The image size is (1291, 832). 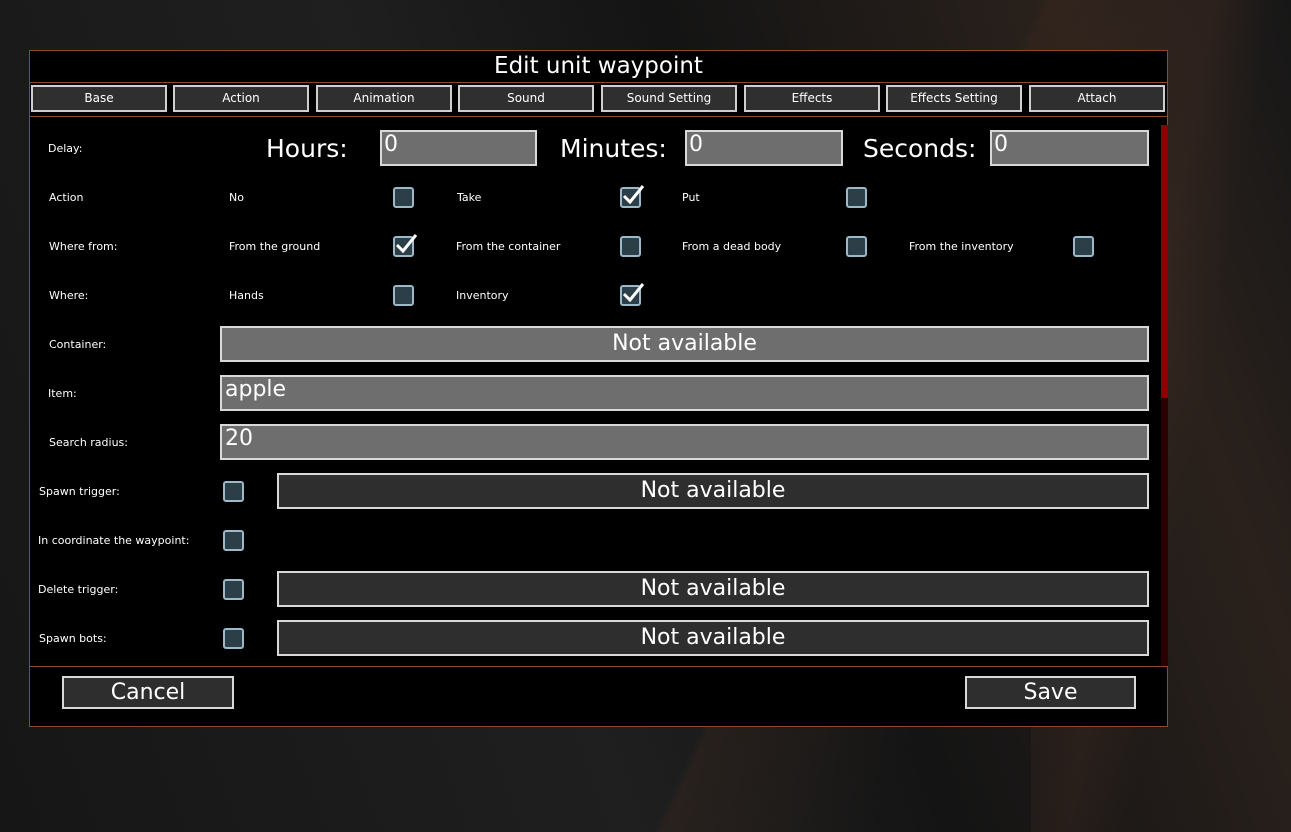 What do you see at coordinates (78, 589) in the screenshot?
I see `delete-trigger-label: Delete trigger:` at bounding box center [78, 589].